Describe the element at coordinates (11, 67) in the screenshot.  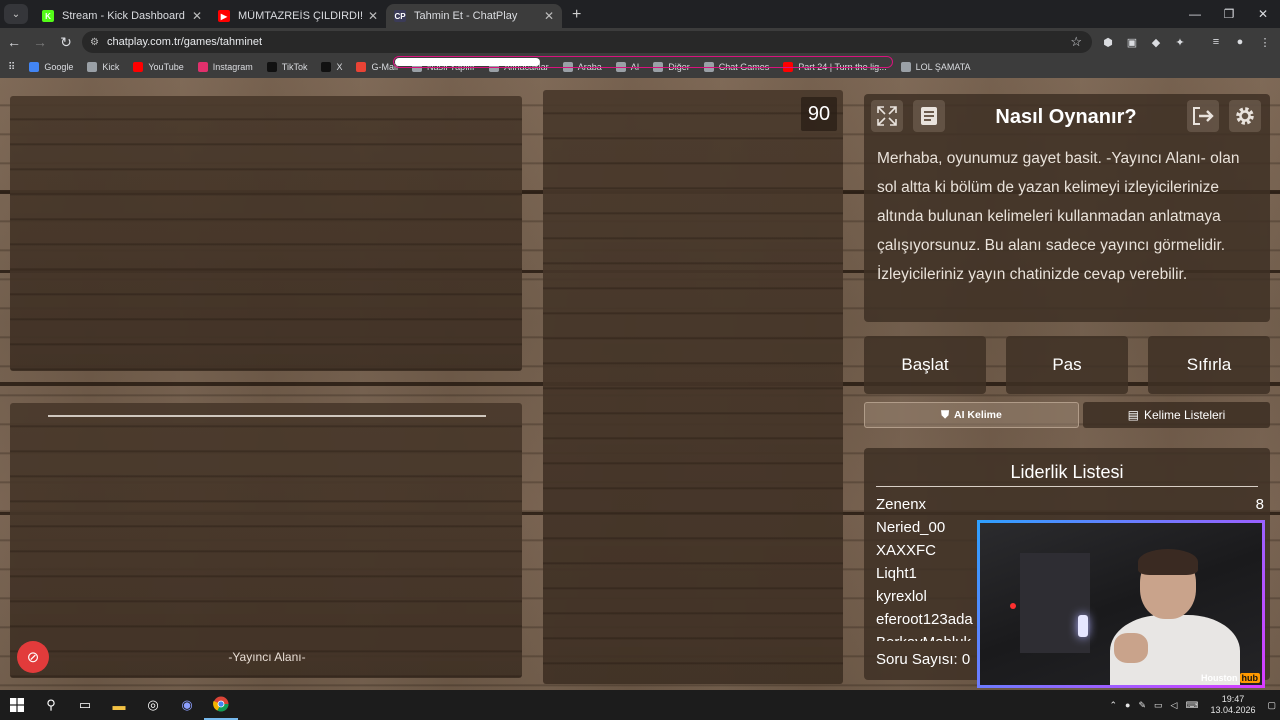
I see `apps-grid-icon: ⠿` at that location.